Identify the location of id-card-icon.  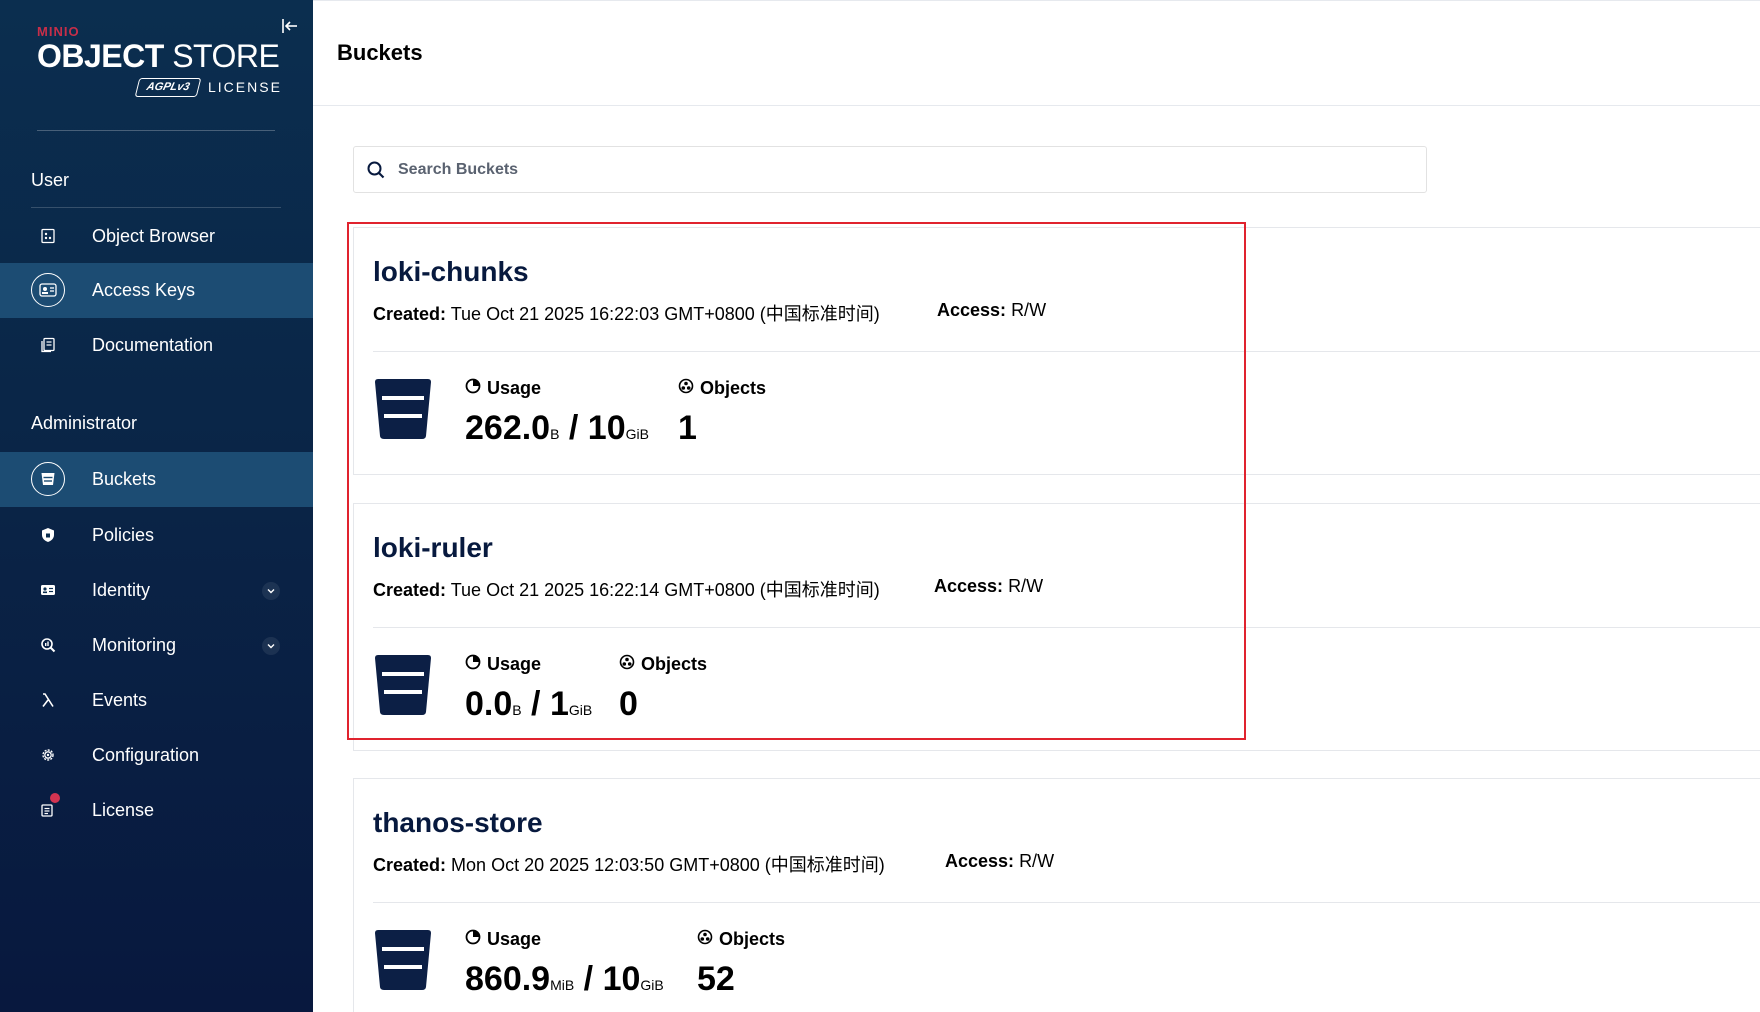
(48, 590).